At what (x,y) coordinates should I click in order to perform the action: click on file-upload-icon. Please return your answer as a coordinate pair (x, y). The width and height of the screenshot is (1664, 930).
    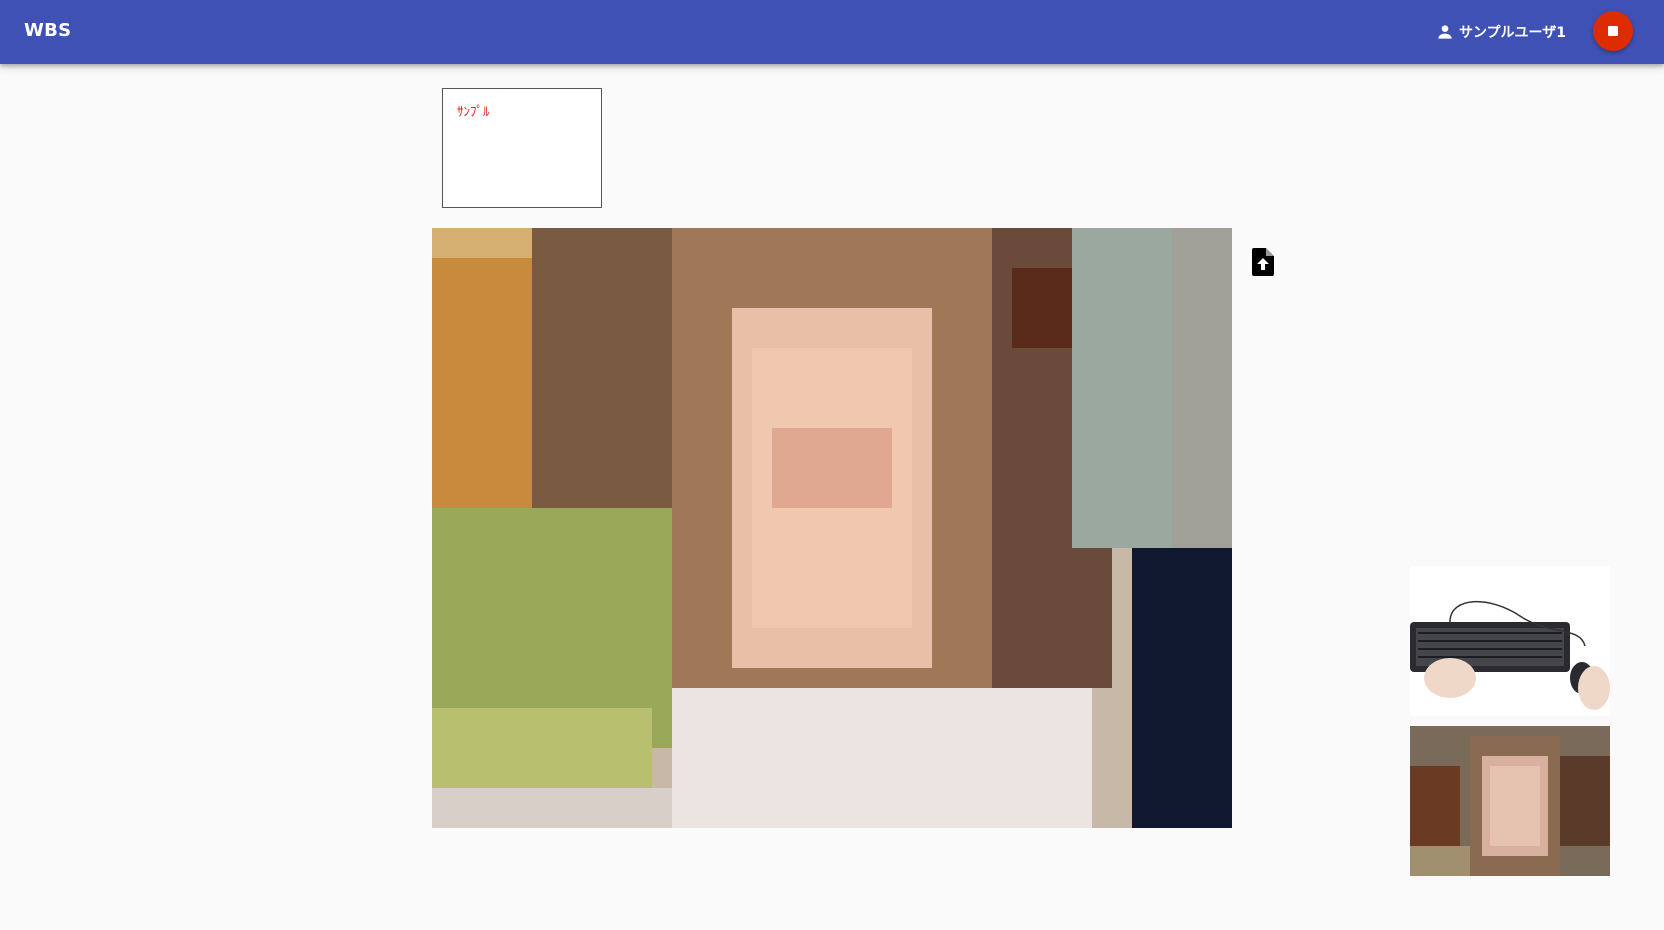
    Looking at the image, I should click on (1263, 262).